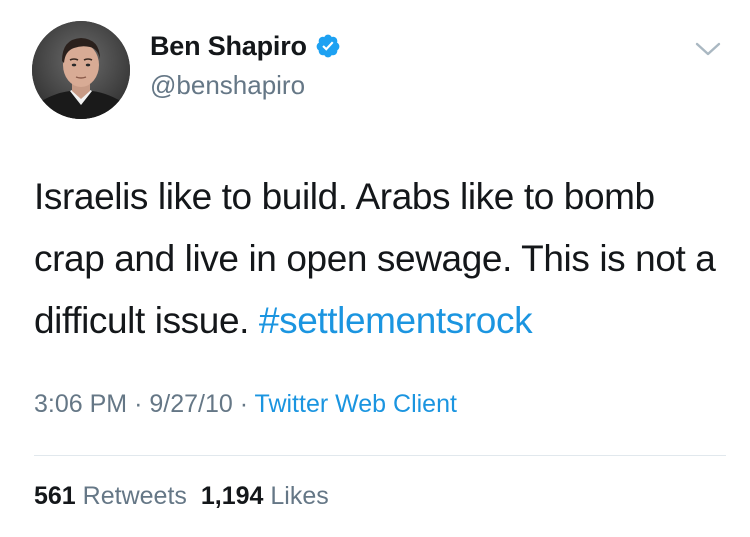 Image resolution: width=750 pixels, height=537 pixels. Describe the element at coordinates (228, 46) in the screenshot. I see `display-name: Ben Shapiro` at that location.